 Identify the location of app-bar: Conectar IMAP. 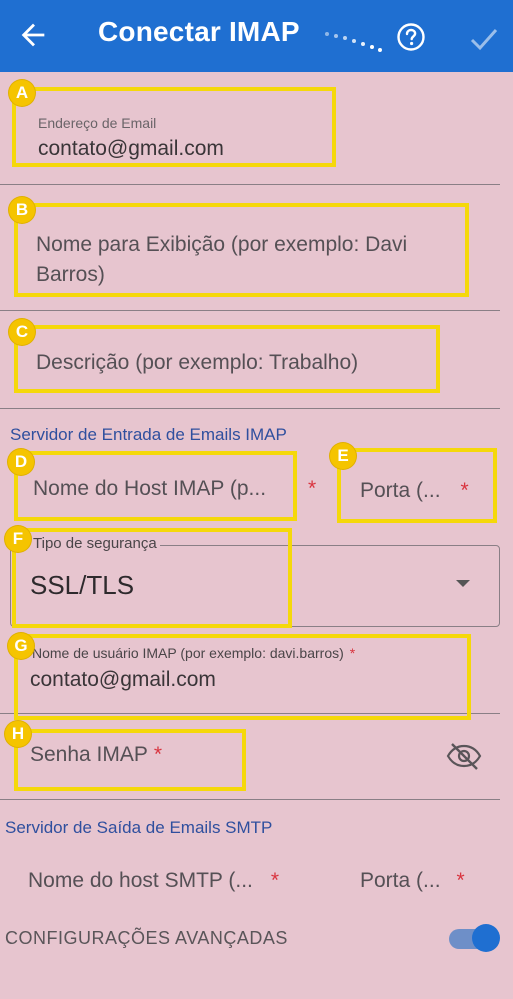
(256, 36).